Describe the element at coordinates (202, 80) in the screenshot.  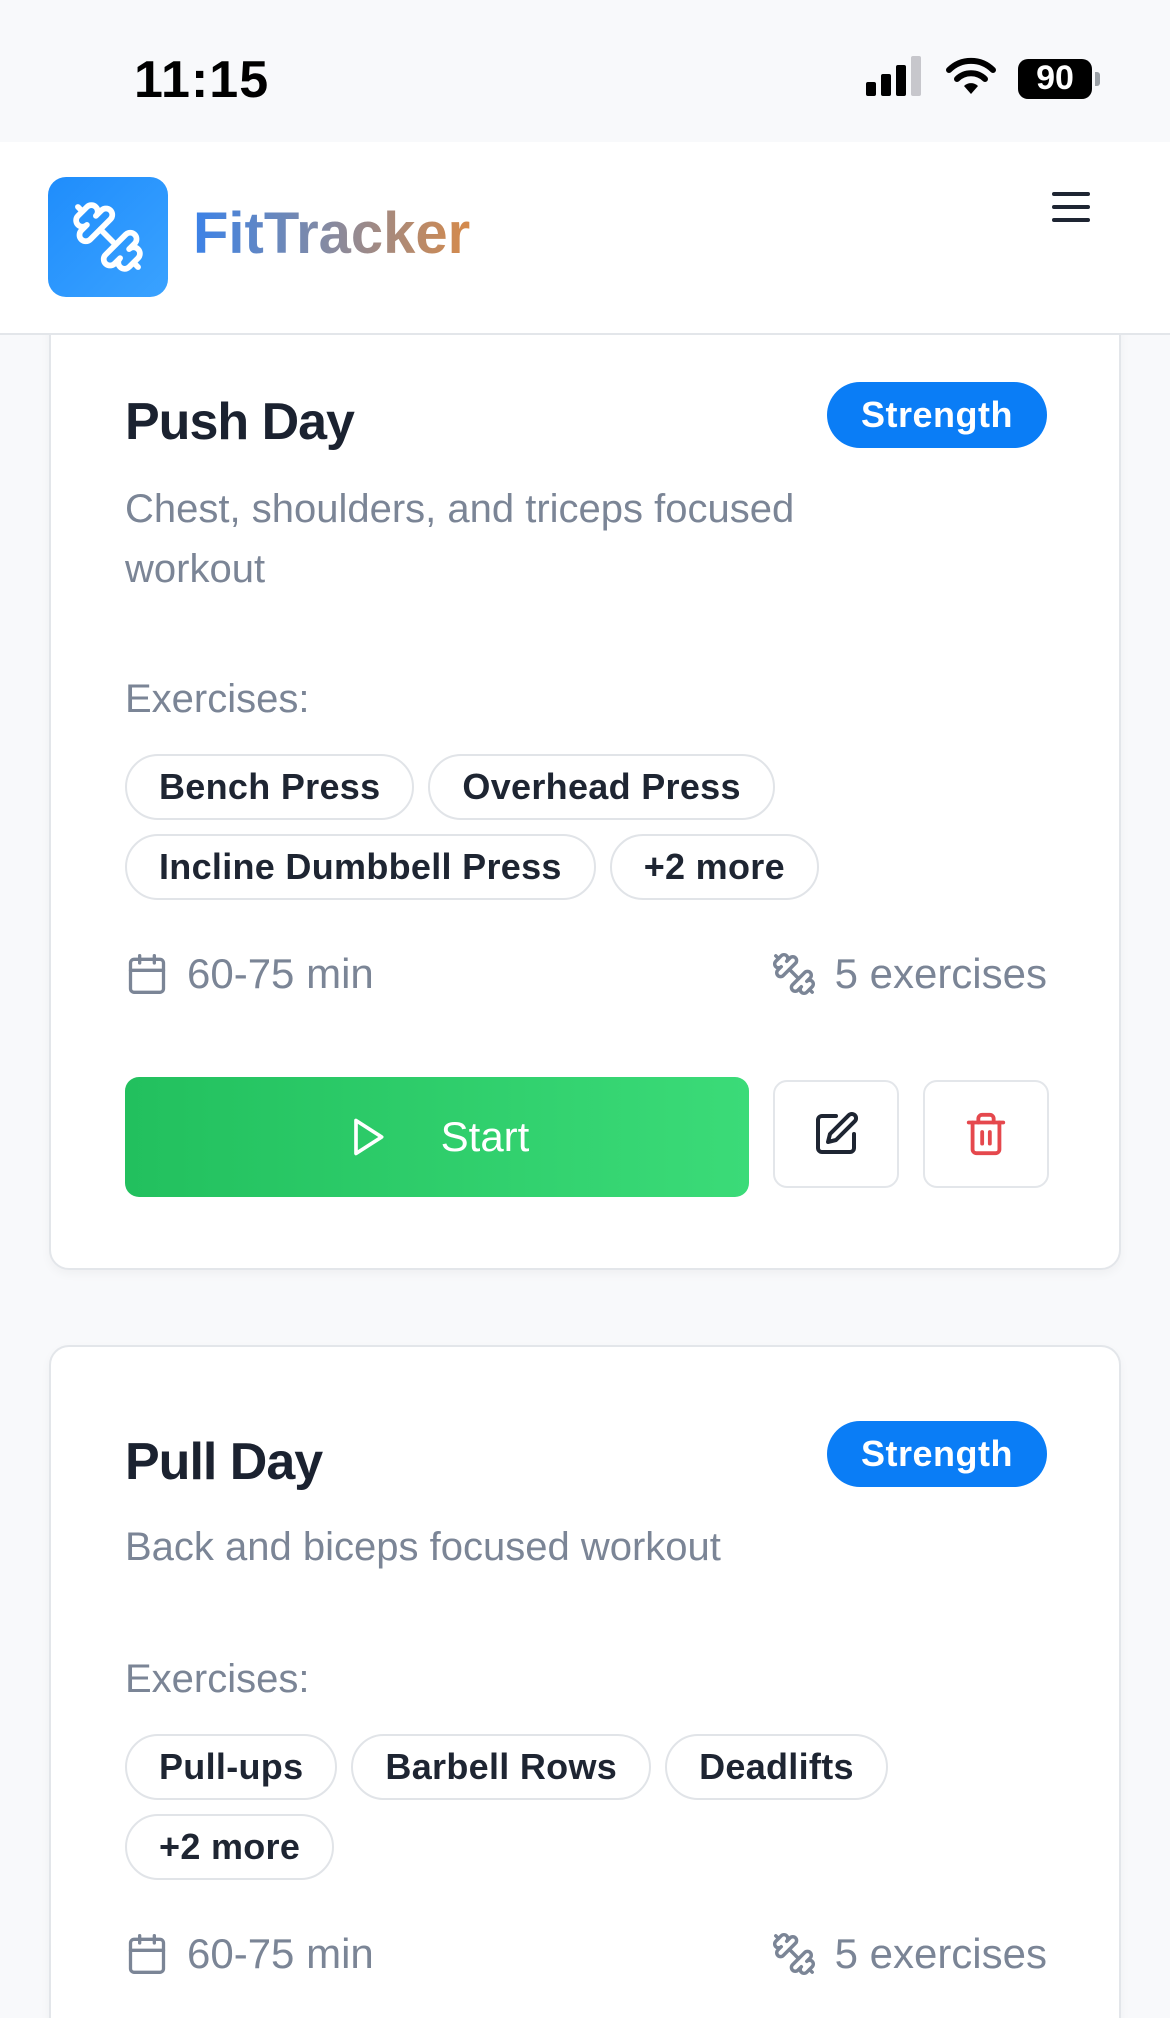
I see `status-time: 11:15` at that location.